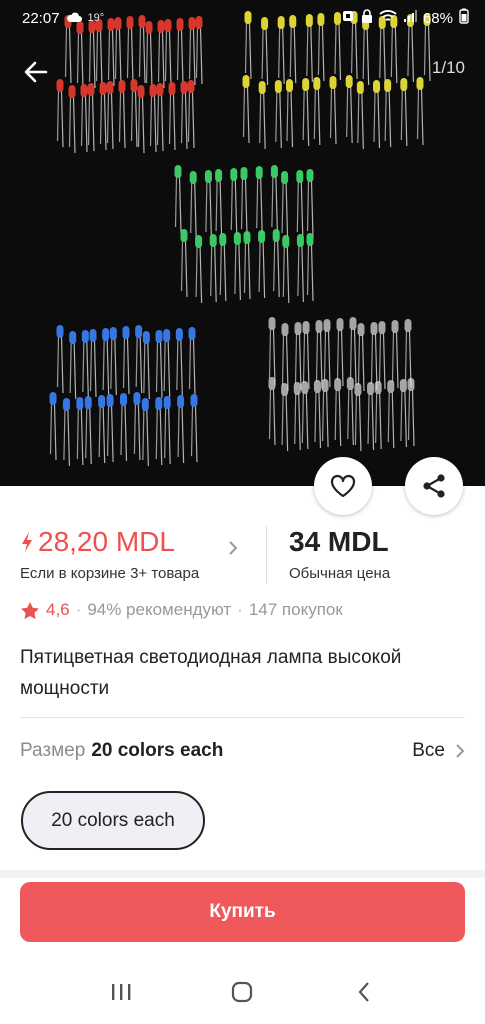  Describe the element at coordinates (438, 751) in the screenshot. I see `show-all-sizes-link: Все` at that location.